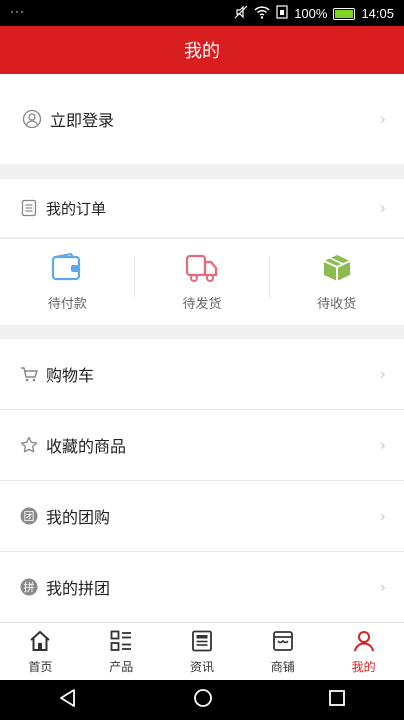 This screenshot has height=720, width=404. I want to click on tab-home: 首页, so click(40, 652).